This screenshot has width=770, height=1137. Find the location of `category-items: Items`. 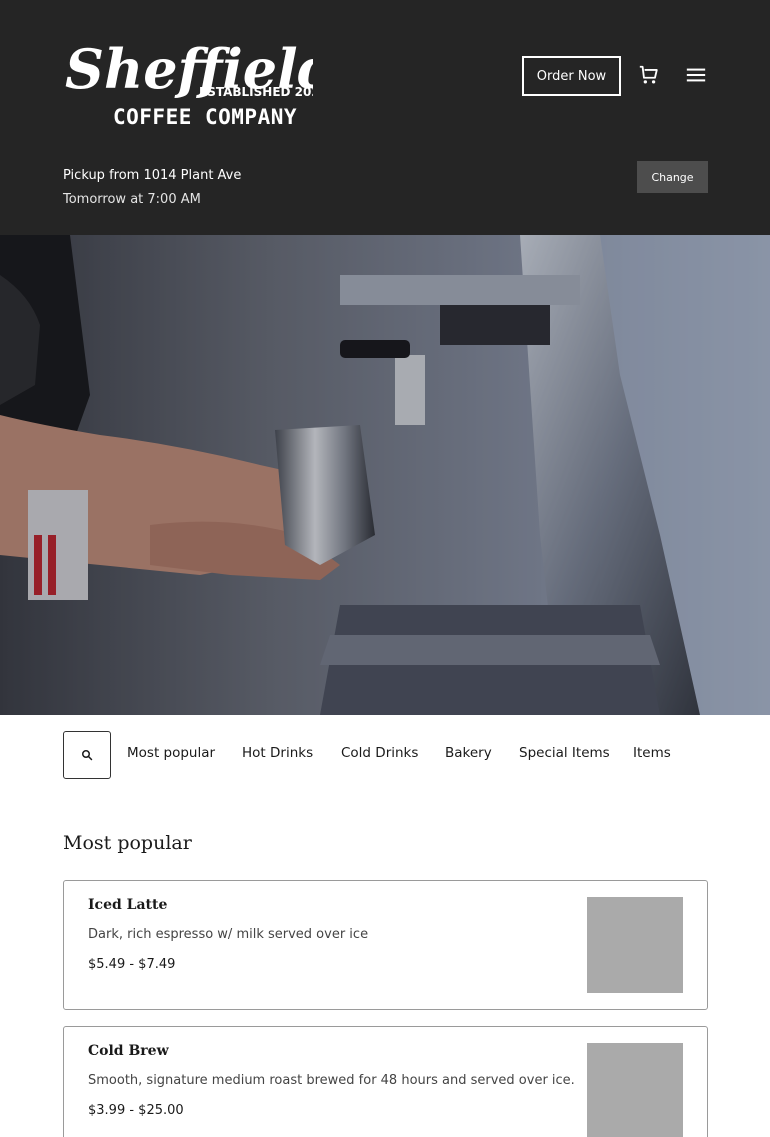

category-items: Items is located at coordinates (652, 753).